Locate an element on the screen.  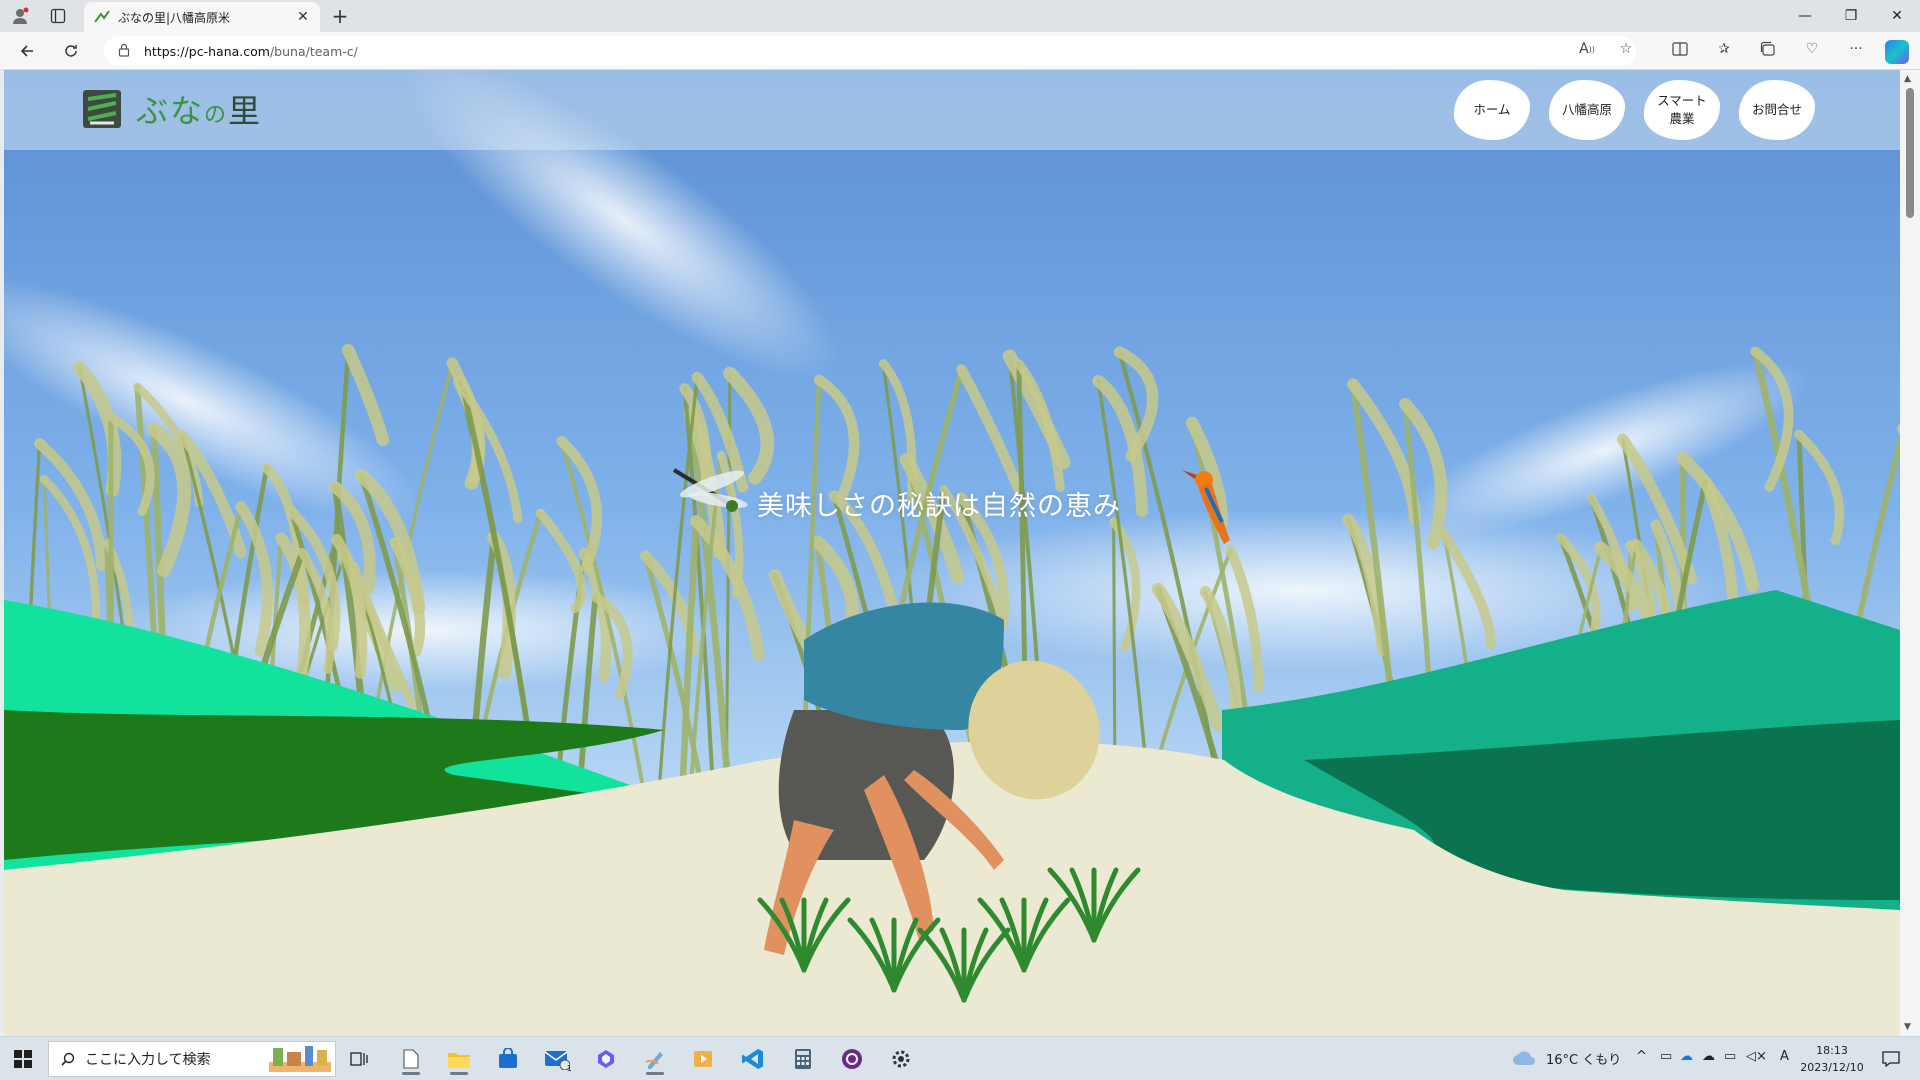
profile-icon is located at coordinates (20, 16).